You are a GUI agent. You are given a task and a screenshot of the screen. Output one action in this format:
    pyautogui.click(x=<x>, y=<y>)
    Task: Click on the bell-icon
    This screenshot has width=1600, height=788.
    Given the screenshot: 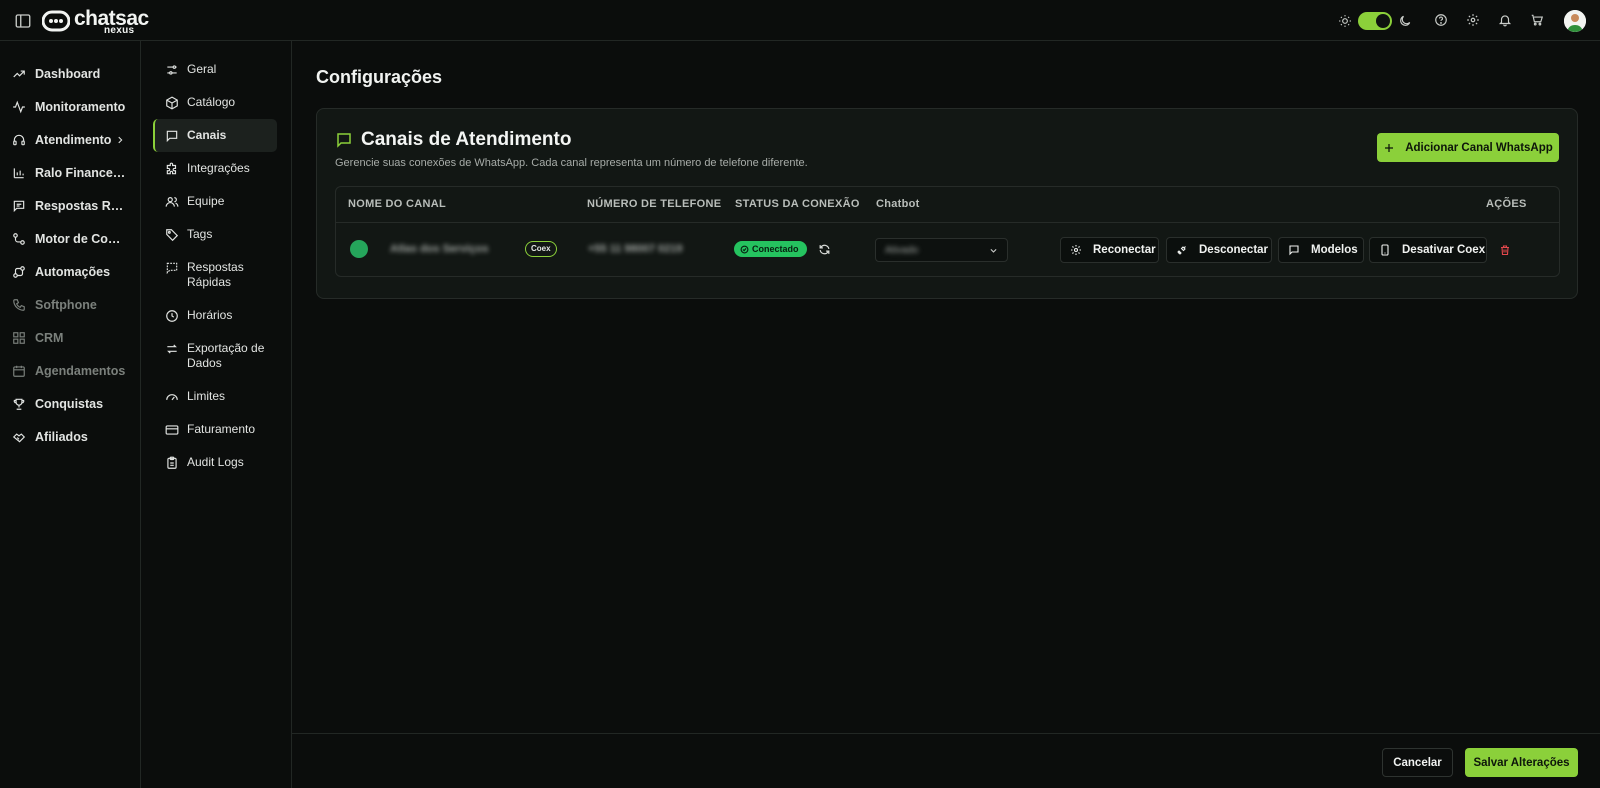 What is the action you would take?
    pyautogui.click(x=1506, y=21)
    